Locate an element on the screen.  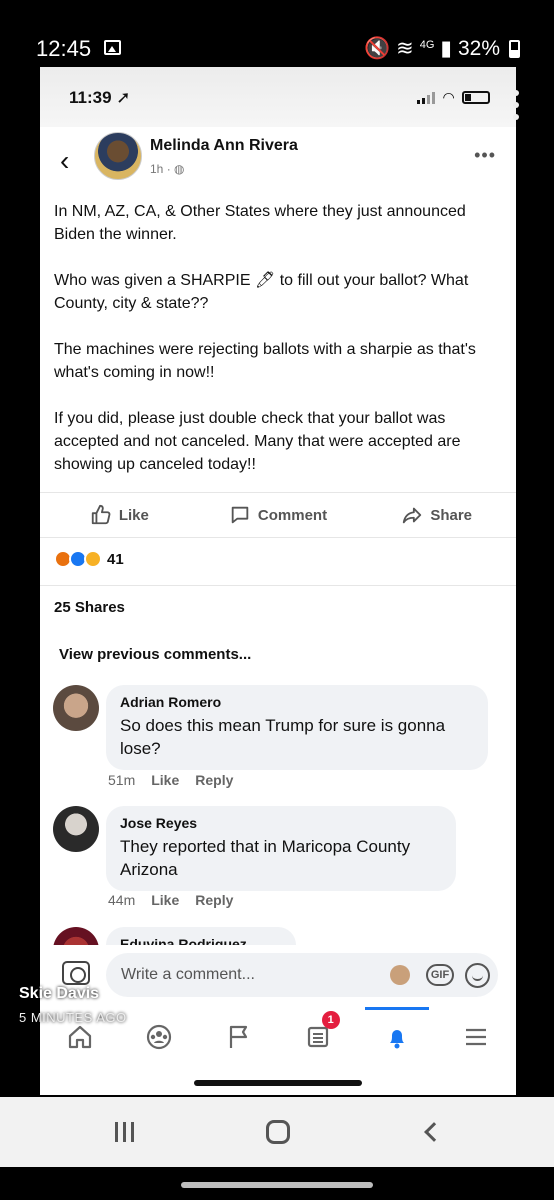
bell-icon is located at coordinates (396, 1039).